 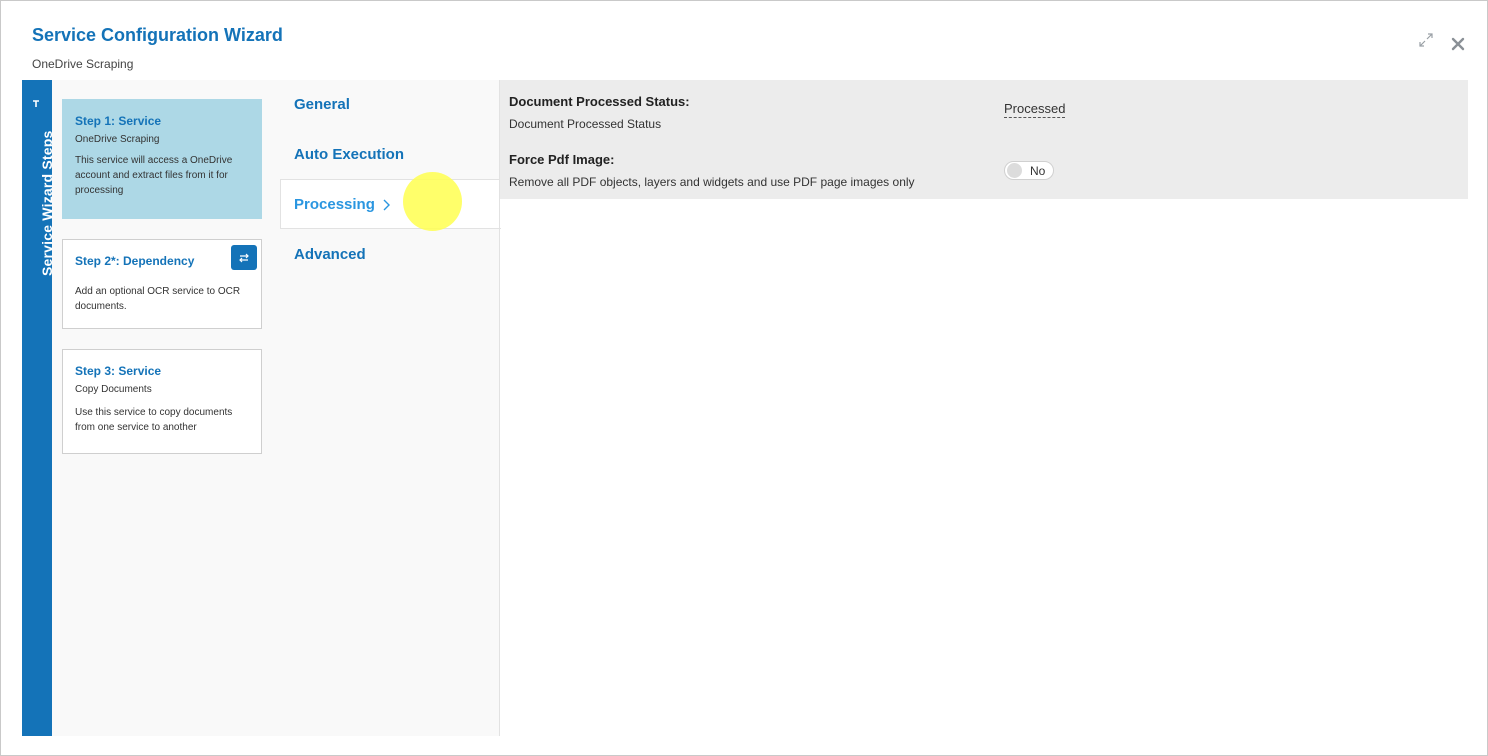 I want to click on step-title: Step 1: Service, so click(x=118, y=121).